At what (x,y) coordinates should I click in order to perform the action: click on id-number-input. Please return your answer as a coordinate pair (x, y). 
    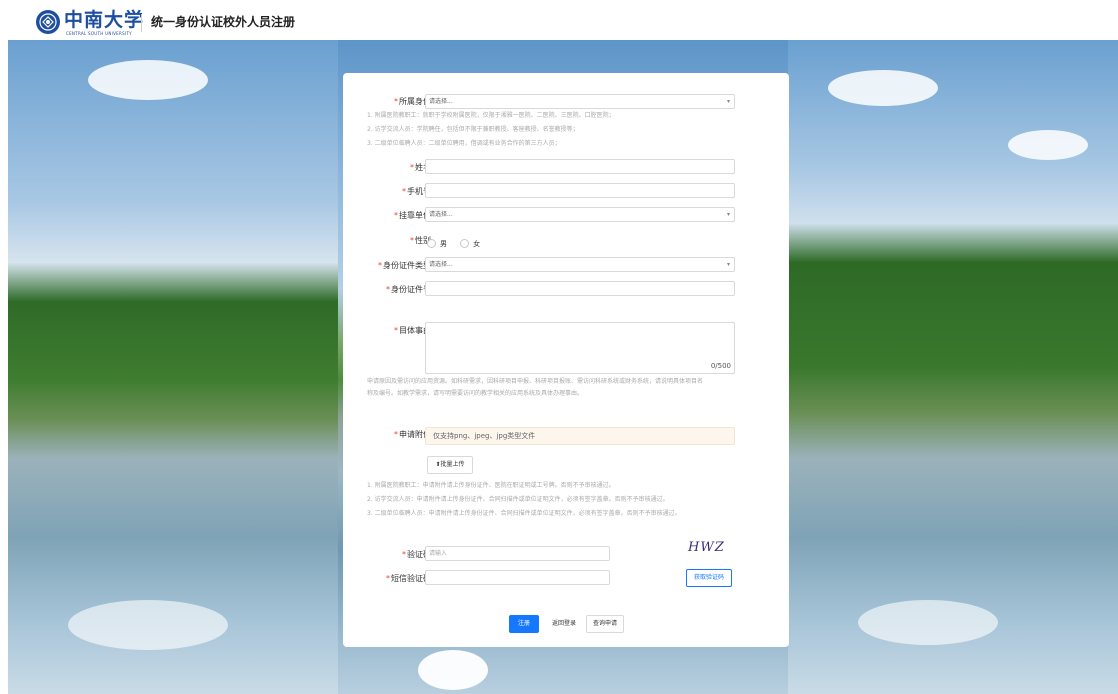
    Looking at the image, I should click on (580, 288).